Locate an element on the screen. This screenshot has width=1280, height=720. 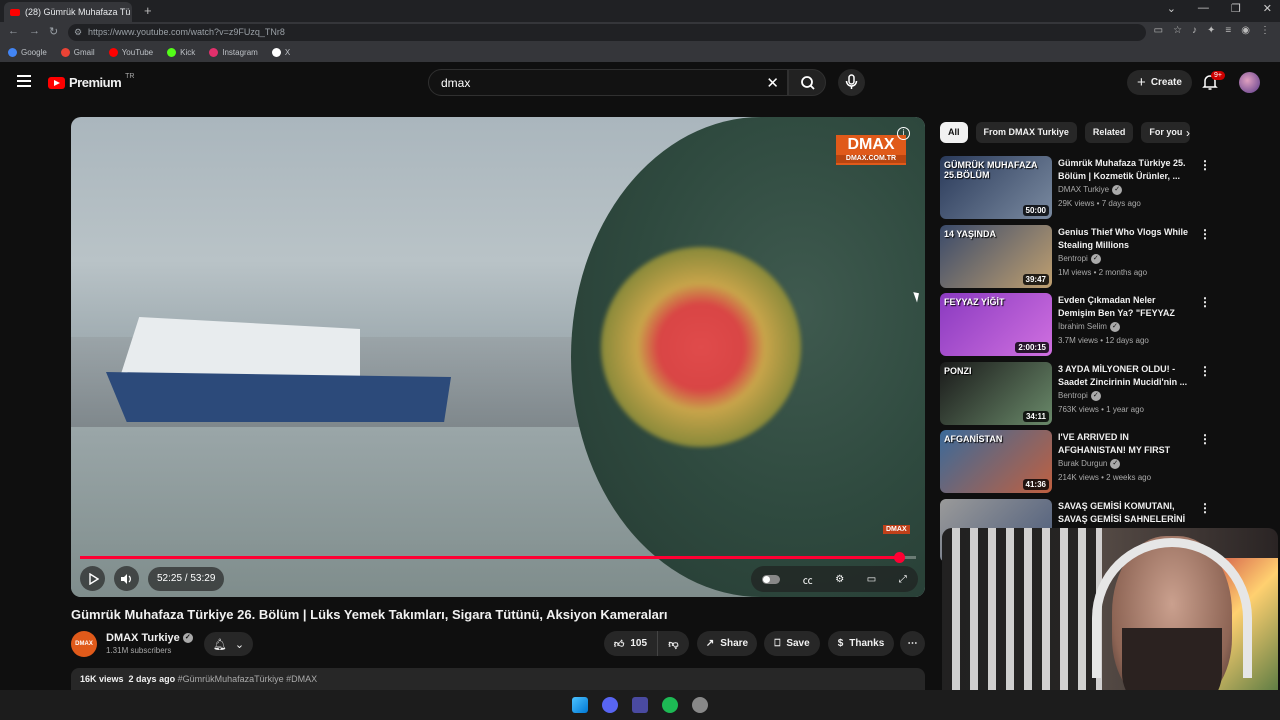
like-button: 👍︎ 105 is located at coordinates (630, 643).